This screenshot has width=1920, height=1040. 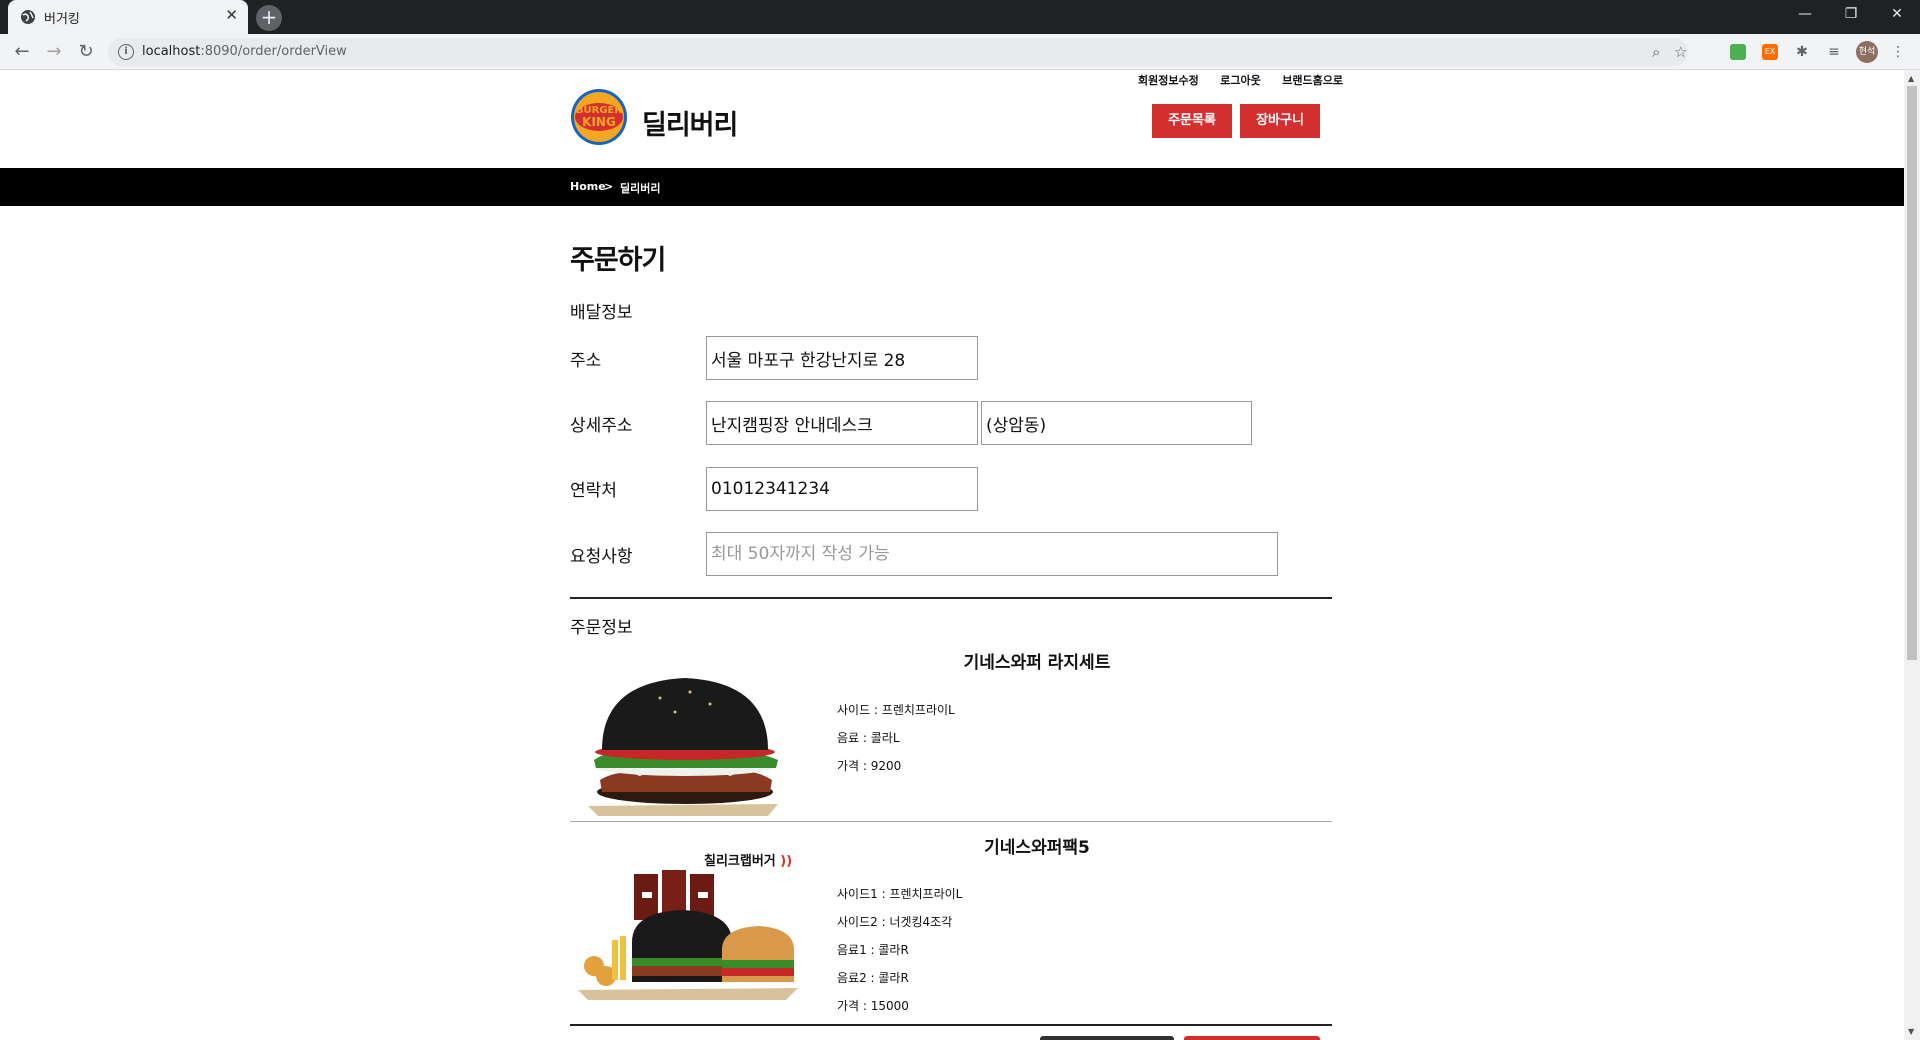 I want to click on address-field, so click(x=842, y=358).